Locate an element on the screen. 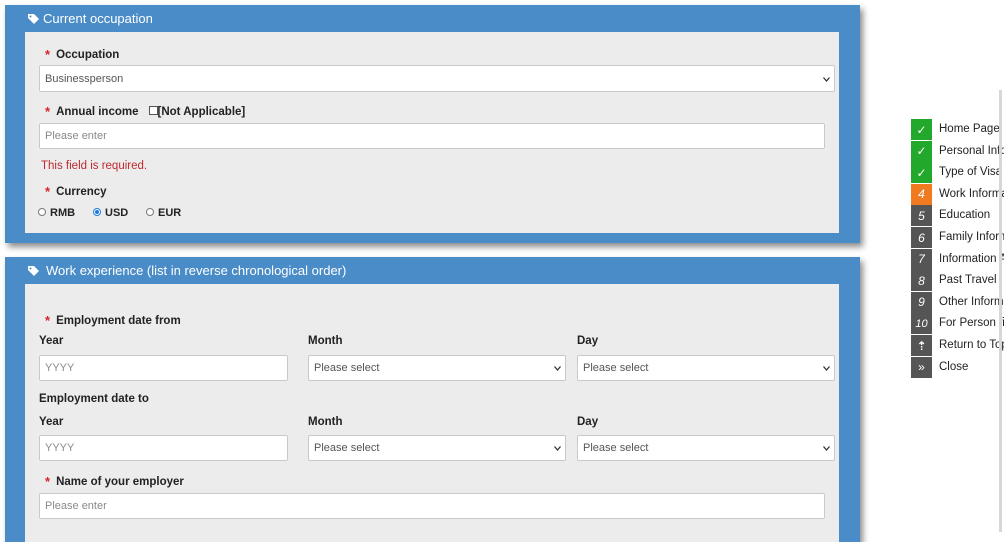 This screenshot has width=1004, height=542. step-number-badge: 5 is located at coordinates (921, 216).